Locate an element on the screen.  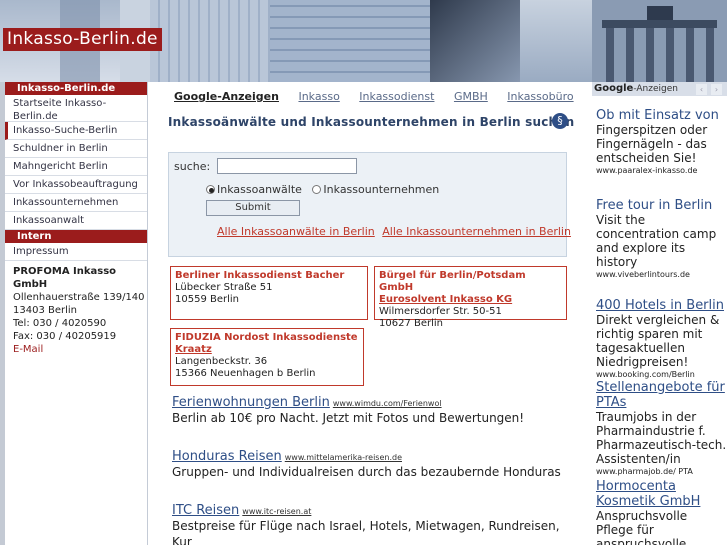
ad-url: www.itc-reisen.at is located at coordinates (276, 511).